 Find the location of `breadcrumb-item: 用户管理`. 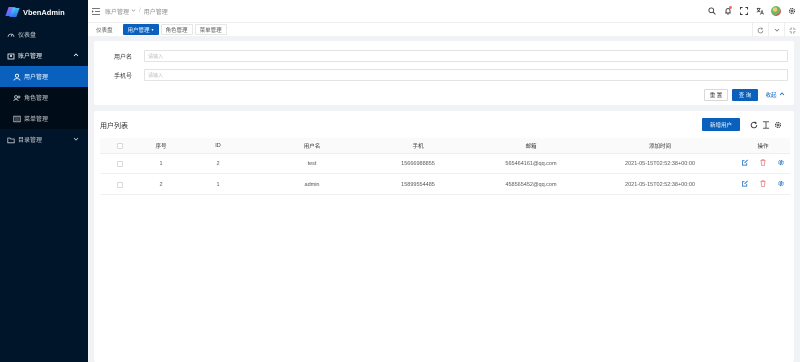

breadcrumb-item: 用户管理 is located at coordinates (156, 11).